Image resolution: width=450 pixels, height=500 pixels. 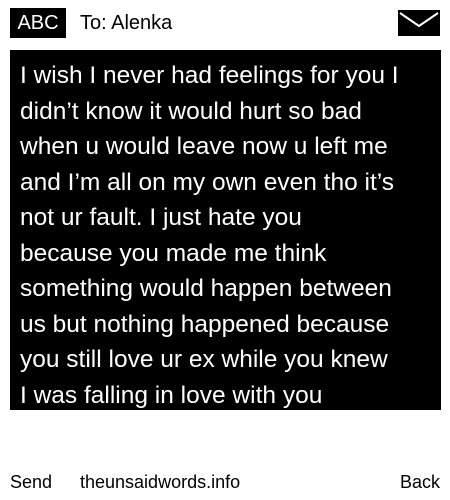 I want to click on watermark-text: theunsaidwords.info, so click(x=160, y=482).